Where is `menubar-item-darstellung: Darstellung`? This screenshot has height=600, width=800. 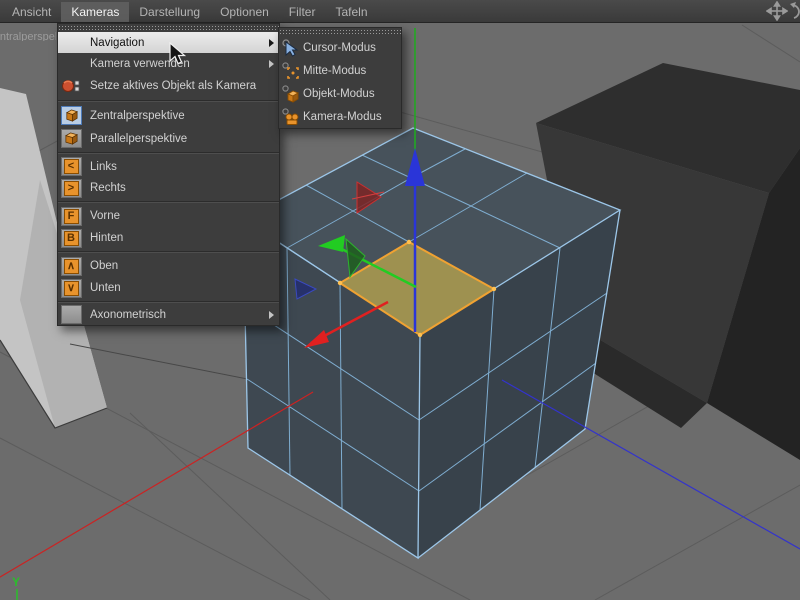 menubar-item-darstellung: Darstellung is located at coordinates (169, 12).